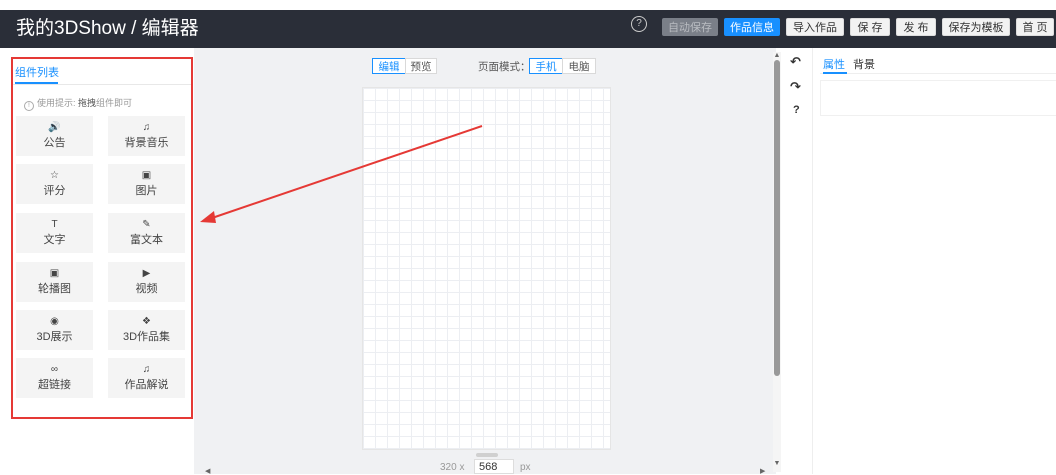 Image resolution: width=1056 pixels, height=475 pixels. What do you see at coordinates (777, 218) in the screenshot?
I see `scrollbar-thumb` at bounding box center [777, 218].